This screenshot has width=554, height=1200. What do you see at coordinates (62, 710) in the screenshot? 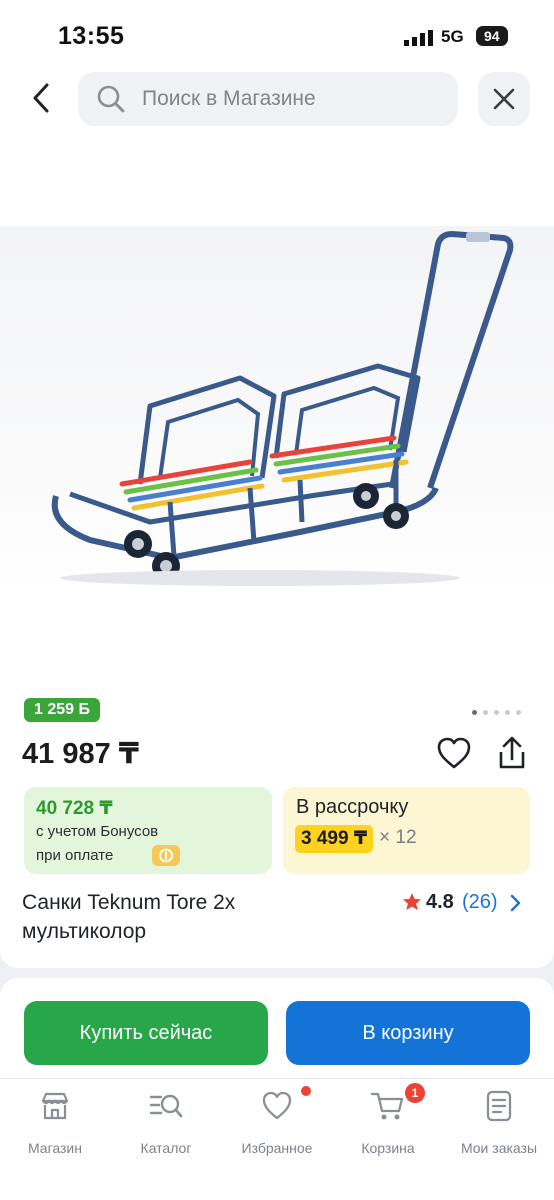
I see `bonus-badge: 1 259 Б` at bounding box center [62, 710].